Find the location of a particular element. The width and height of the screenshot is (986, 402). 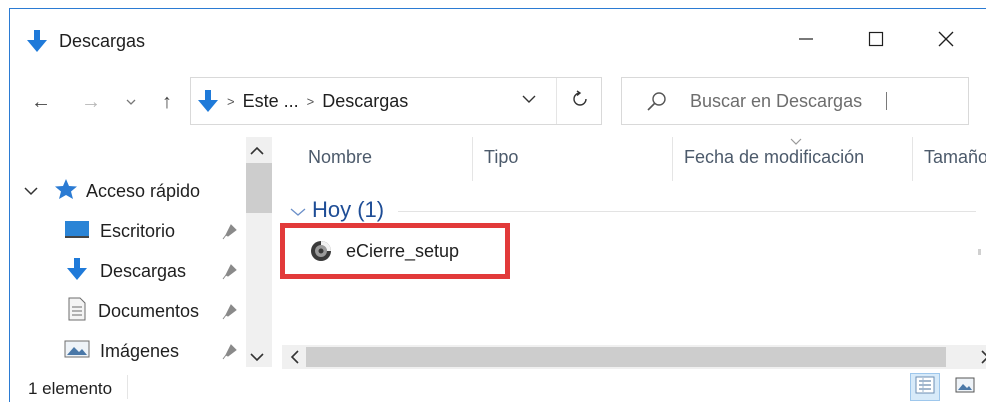

column-header-tipo: Tipo is located at coordinates (501, 159).